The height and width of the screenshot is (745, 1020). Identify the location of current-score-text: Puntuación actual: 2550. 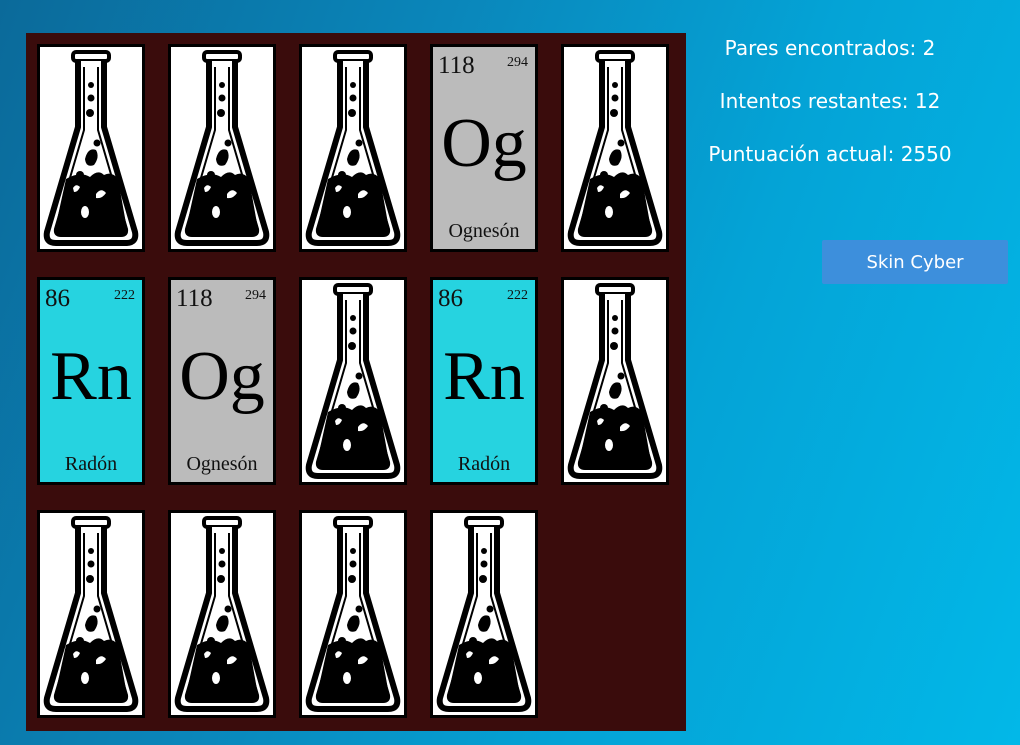
(830, 154).